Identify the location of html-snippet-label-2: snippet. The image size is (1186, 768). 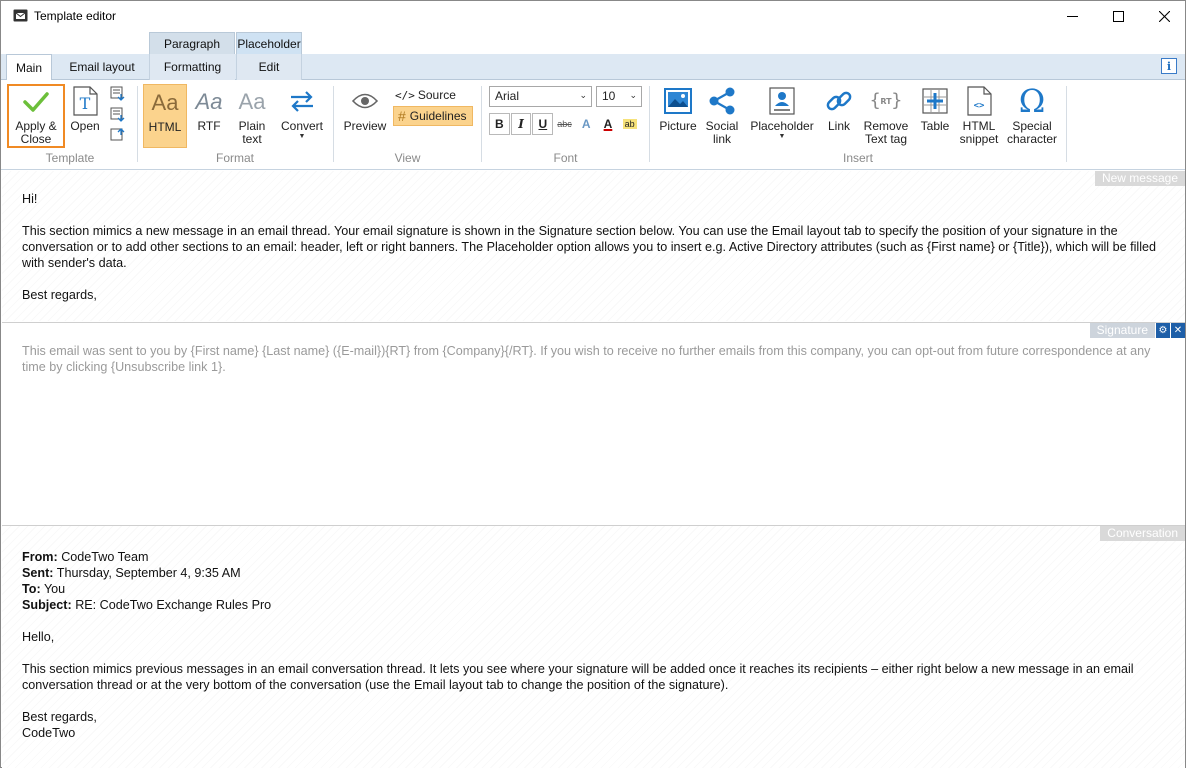
(979, 139).